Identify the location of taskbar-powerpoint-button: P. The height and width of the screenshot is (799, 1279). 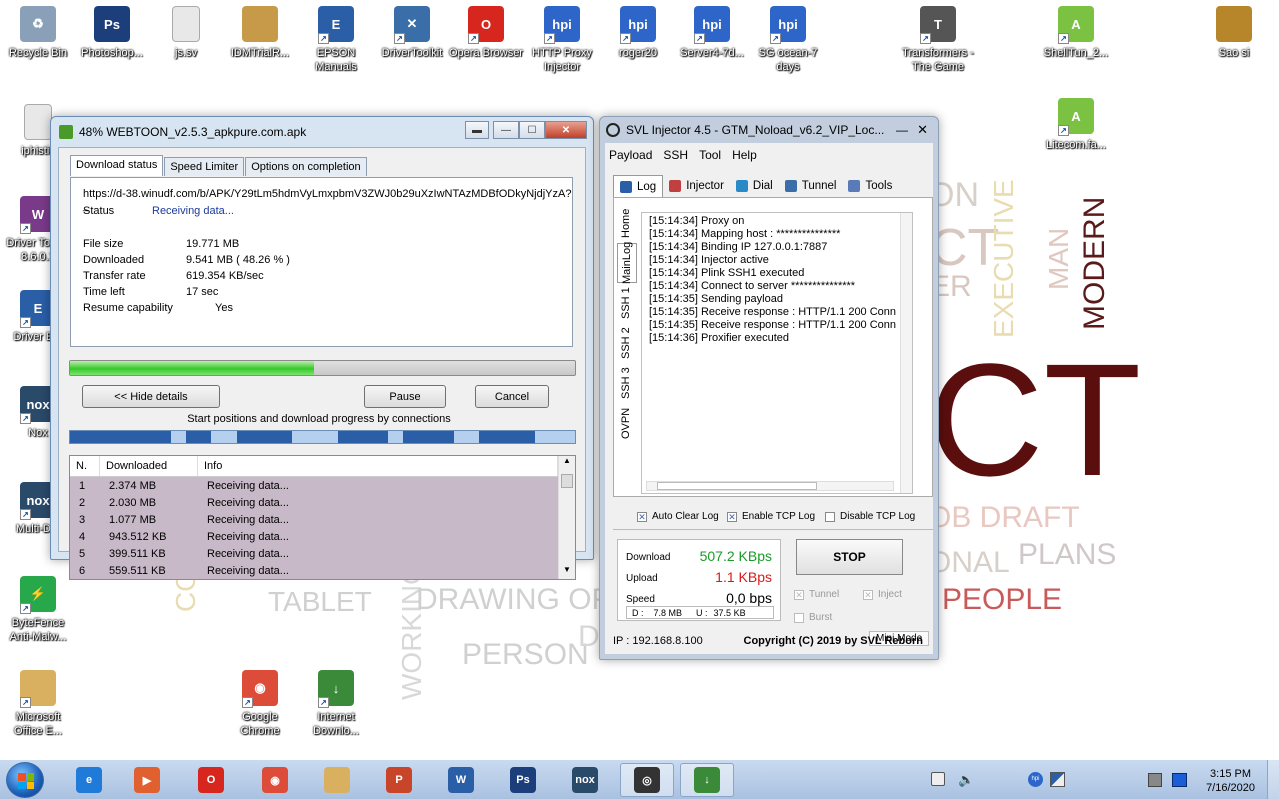
(399, 780).